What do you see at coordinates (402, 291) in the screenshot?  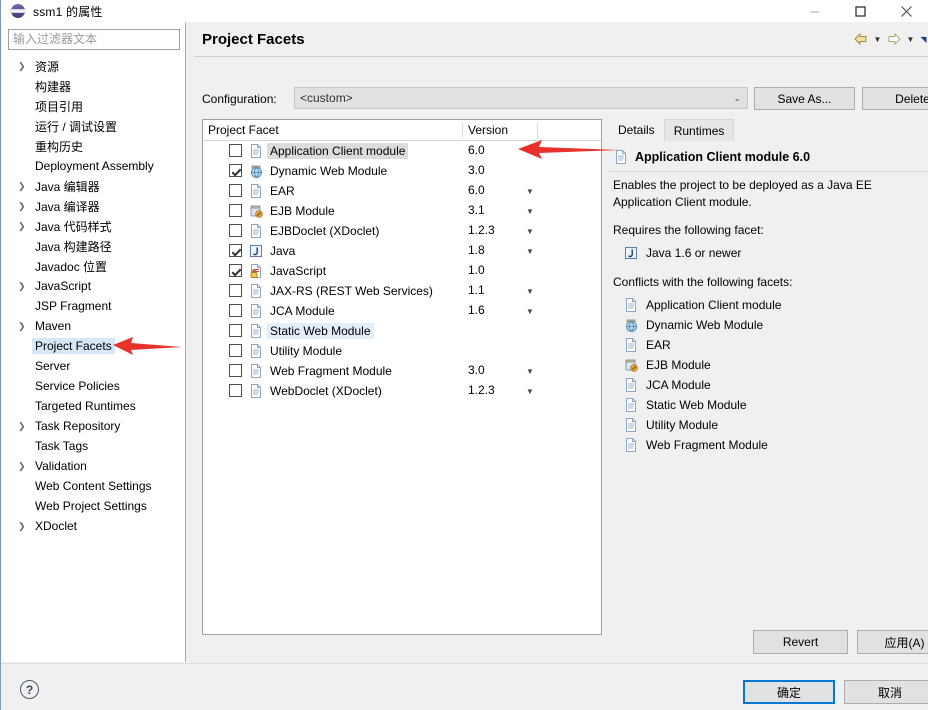 I see `table-row: JAX-RS (REST Web Services) 1.1 ▼` at bounding box center [402, 291].